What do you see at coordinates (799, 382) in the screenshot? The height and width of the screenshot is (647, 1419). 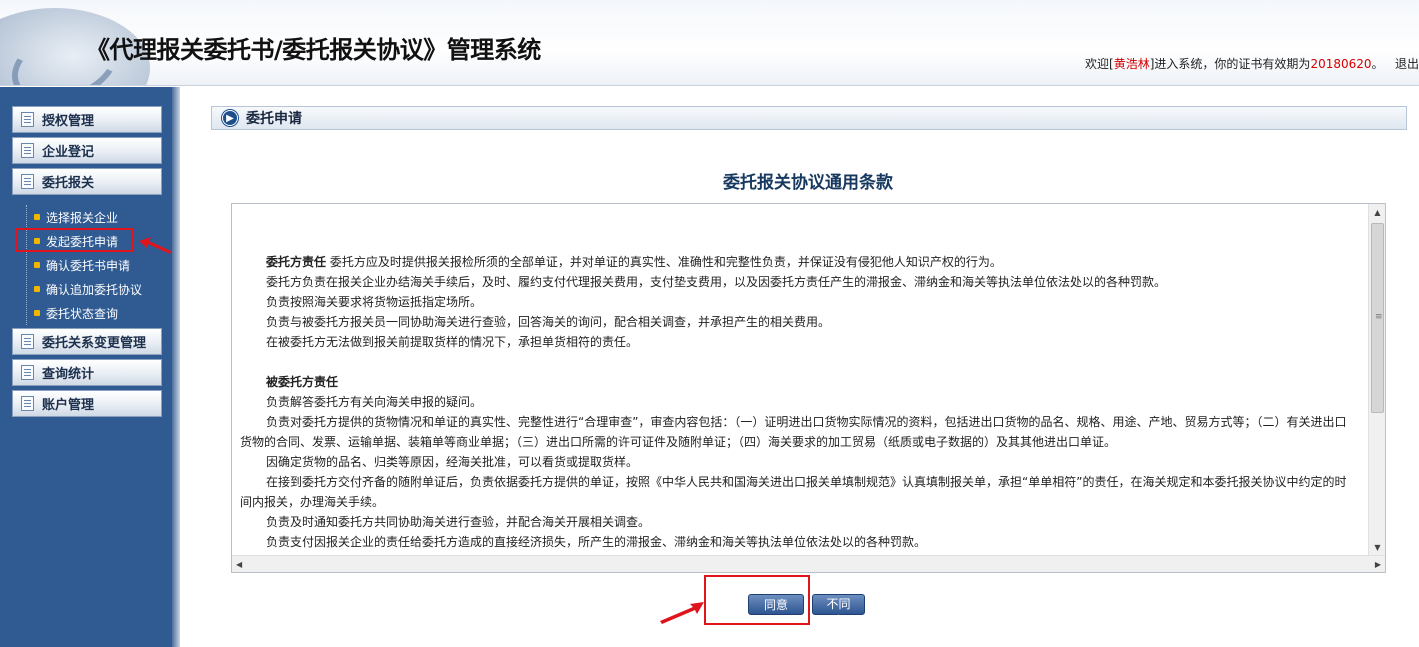 I see `agent-heading: 被委托方责任` at bounding box center [799, 382].